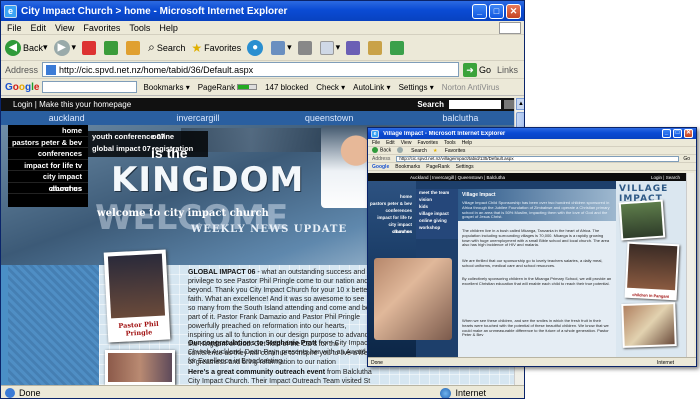 The height and width of the screenshot is (400, 700). What do you see at coordinates (479, 11) in the screenshot?
I see `minimize-button: _` at bounding box center [479, 11].